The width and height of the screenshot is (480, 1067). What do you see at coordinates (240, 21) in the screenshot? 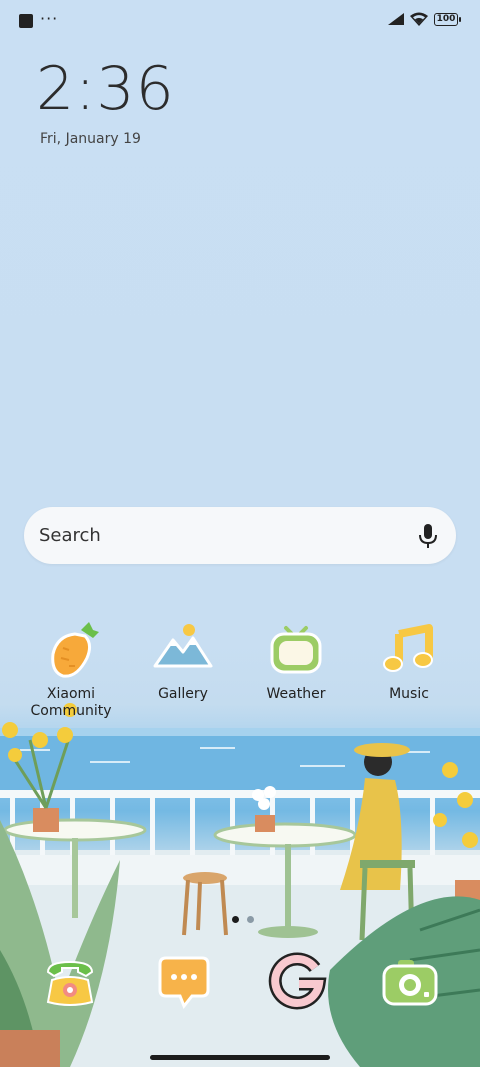
I see `status-bar: ··· 100` at bounding box center [240, 21].